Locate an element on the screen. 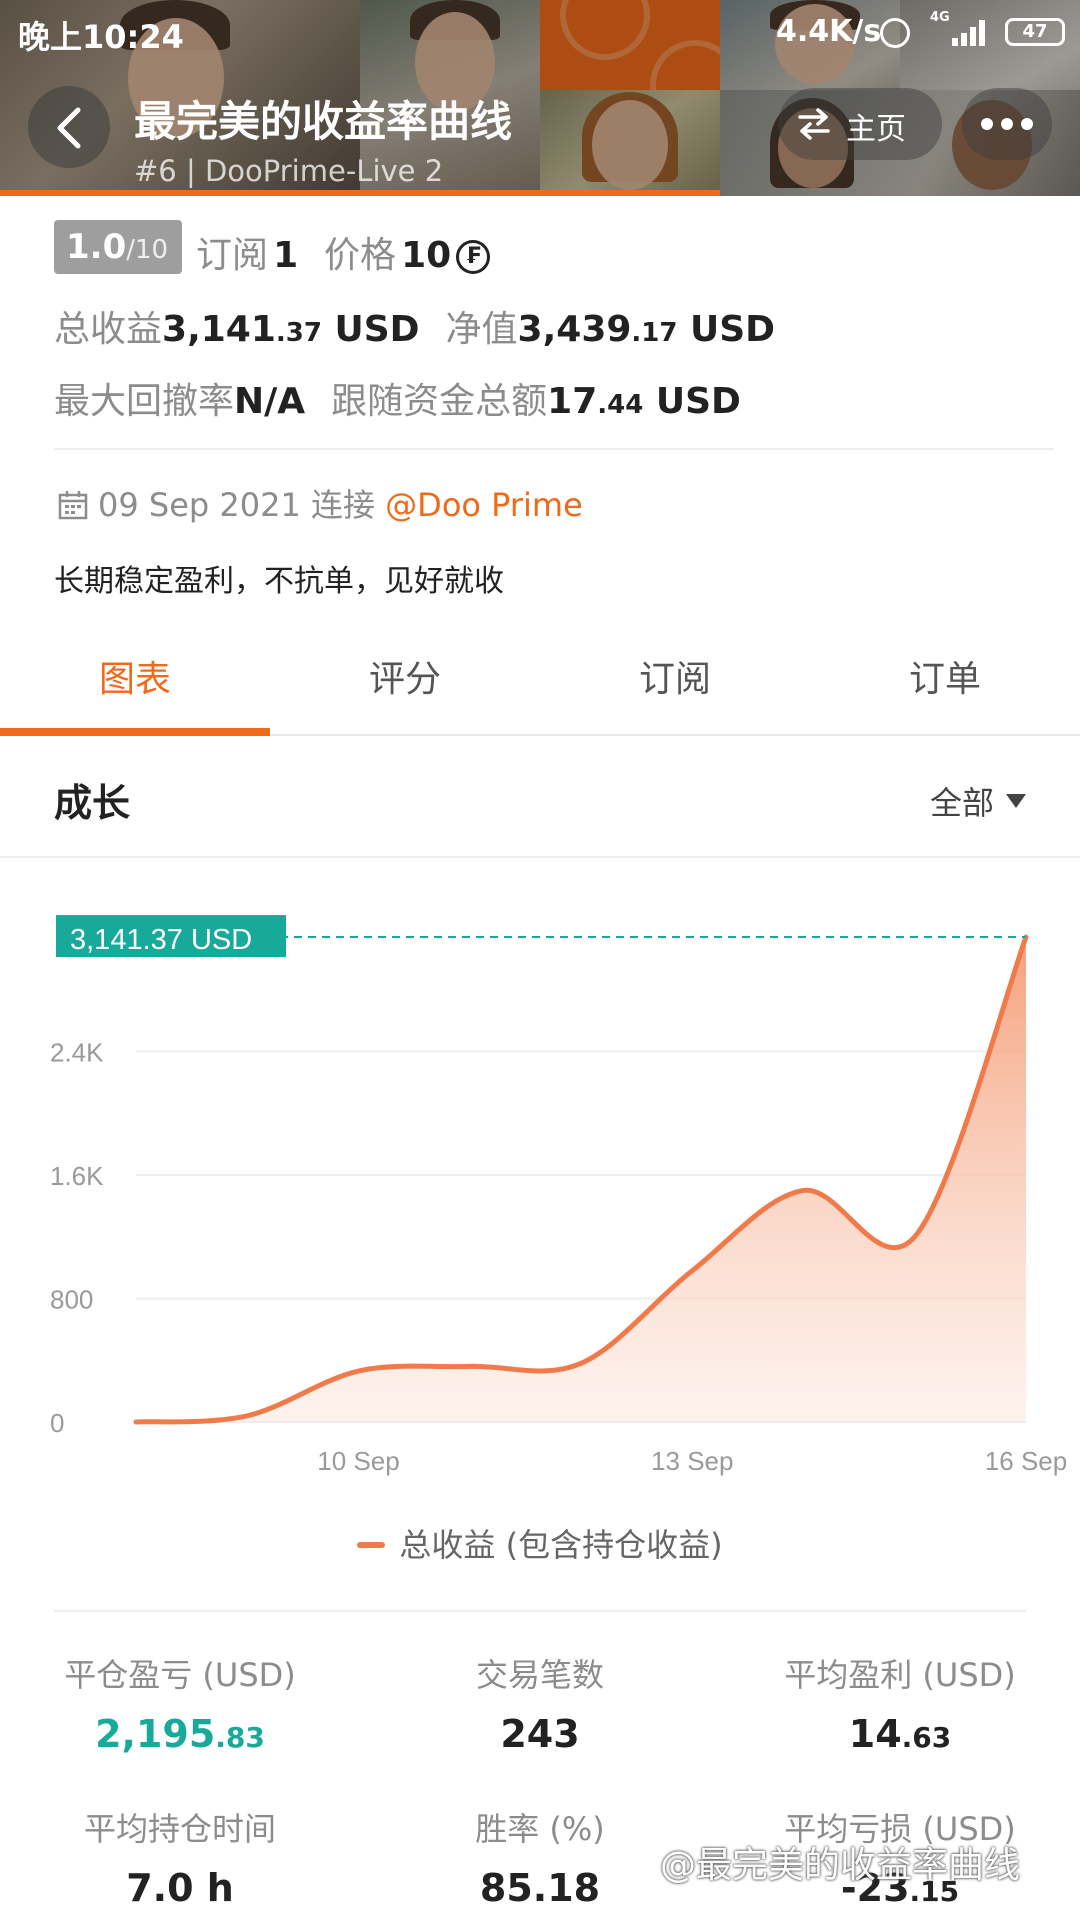 The image size is (1080, 1920). account-subtitle: #6 | DooPrime-Live 2 is located at coordinates (289, 171).